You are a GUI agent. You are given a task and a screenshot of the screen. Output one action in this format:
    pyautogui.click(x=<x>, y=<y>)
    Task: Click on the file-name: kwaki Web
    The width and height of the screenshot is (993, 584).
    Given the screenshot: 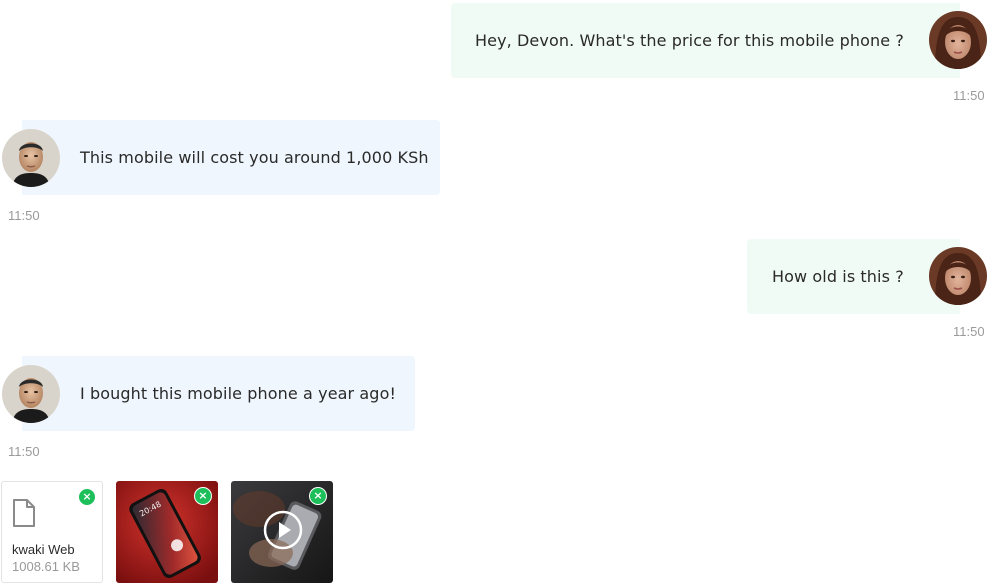 What is the action you would take?
    pyautogui.click(x=43, y=549)
    